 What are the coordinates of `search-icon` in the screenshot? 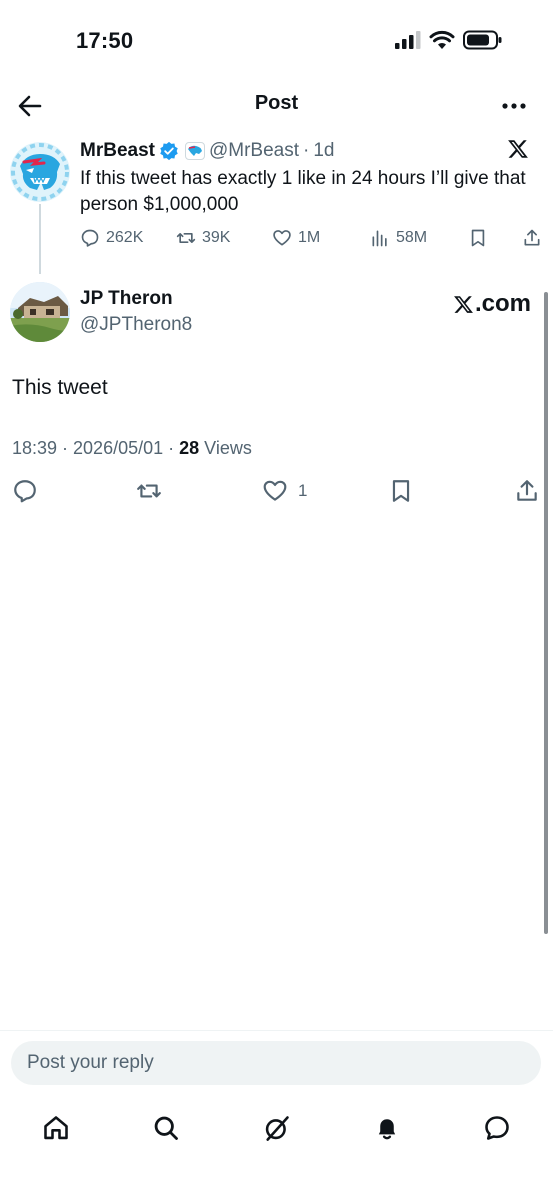 It's located at (166, 1128).